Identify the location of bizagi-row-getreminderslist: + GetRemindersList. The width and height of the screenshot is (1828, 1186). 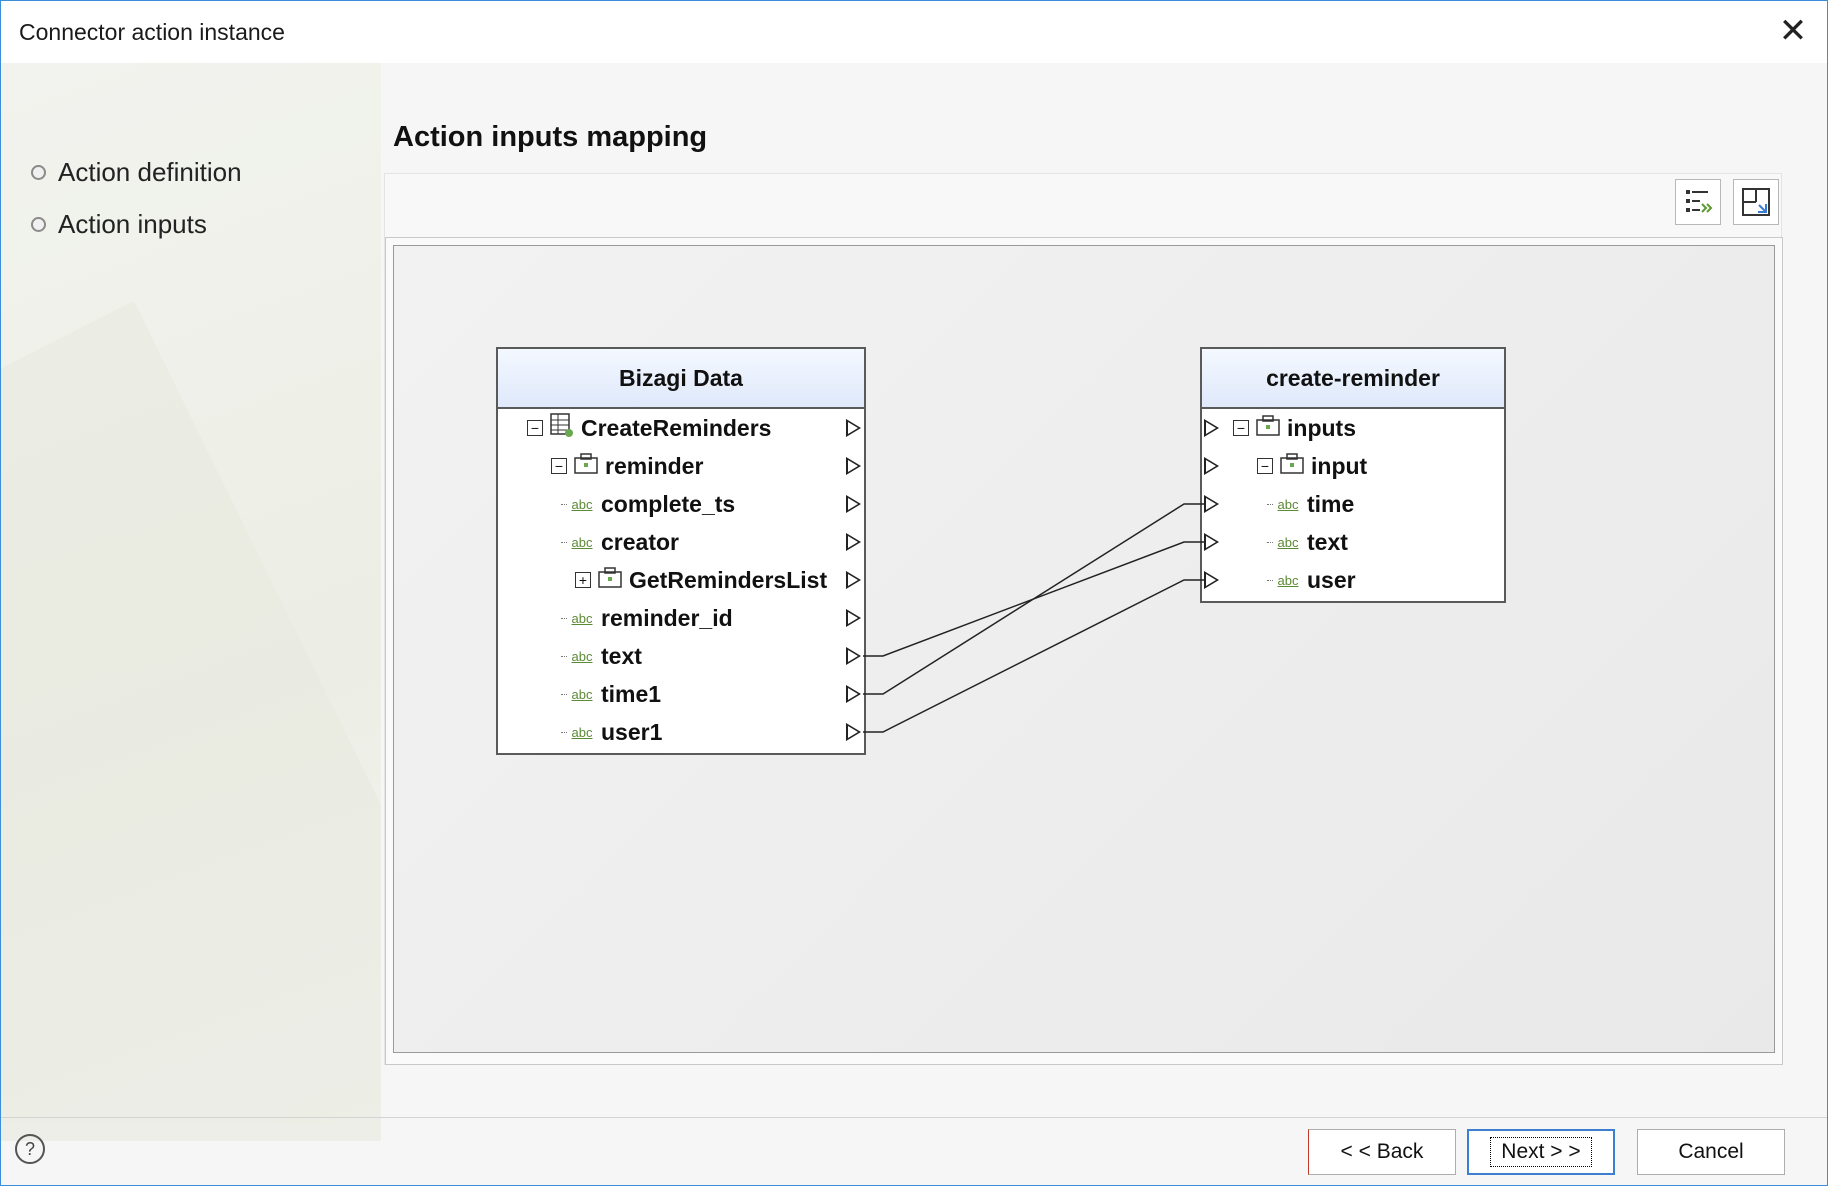
(701, 580).